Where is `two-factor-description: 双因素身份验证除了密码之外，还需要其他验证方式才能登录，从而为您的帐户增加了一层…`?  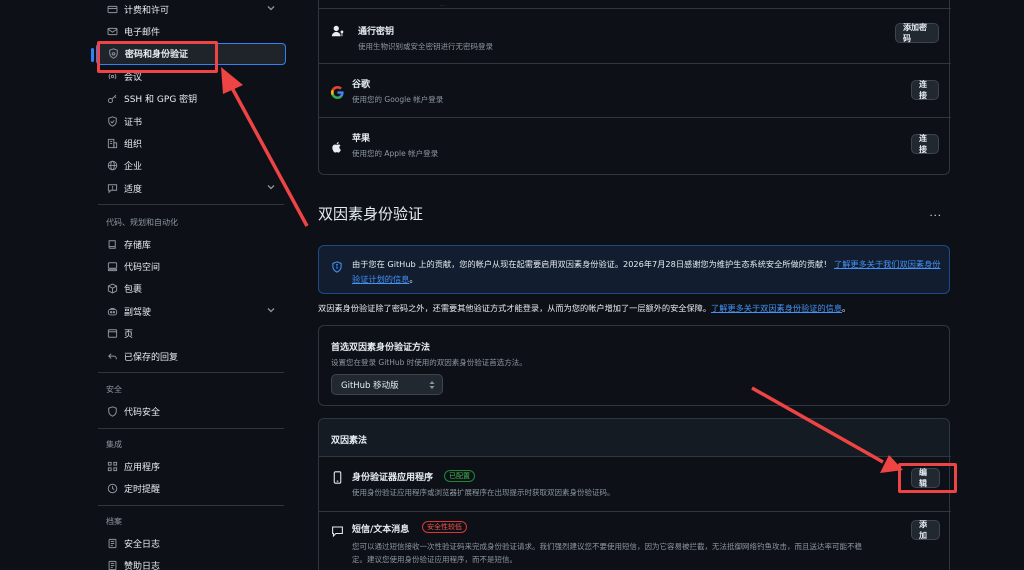
two-factor-description: 双因素身份验证除了密码之外，还需要其他验证方式才能登录，从而为您的帐户增加了一层… is located at coordinates (638, 308).